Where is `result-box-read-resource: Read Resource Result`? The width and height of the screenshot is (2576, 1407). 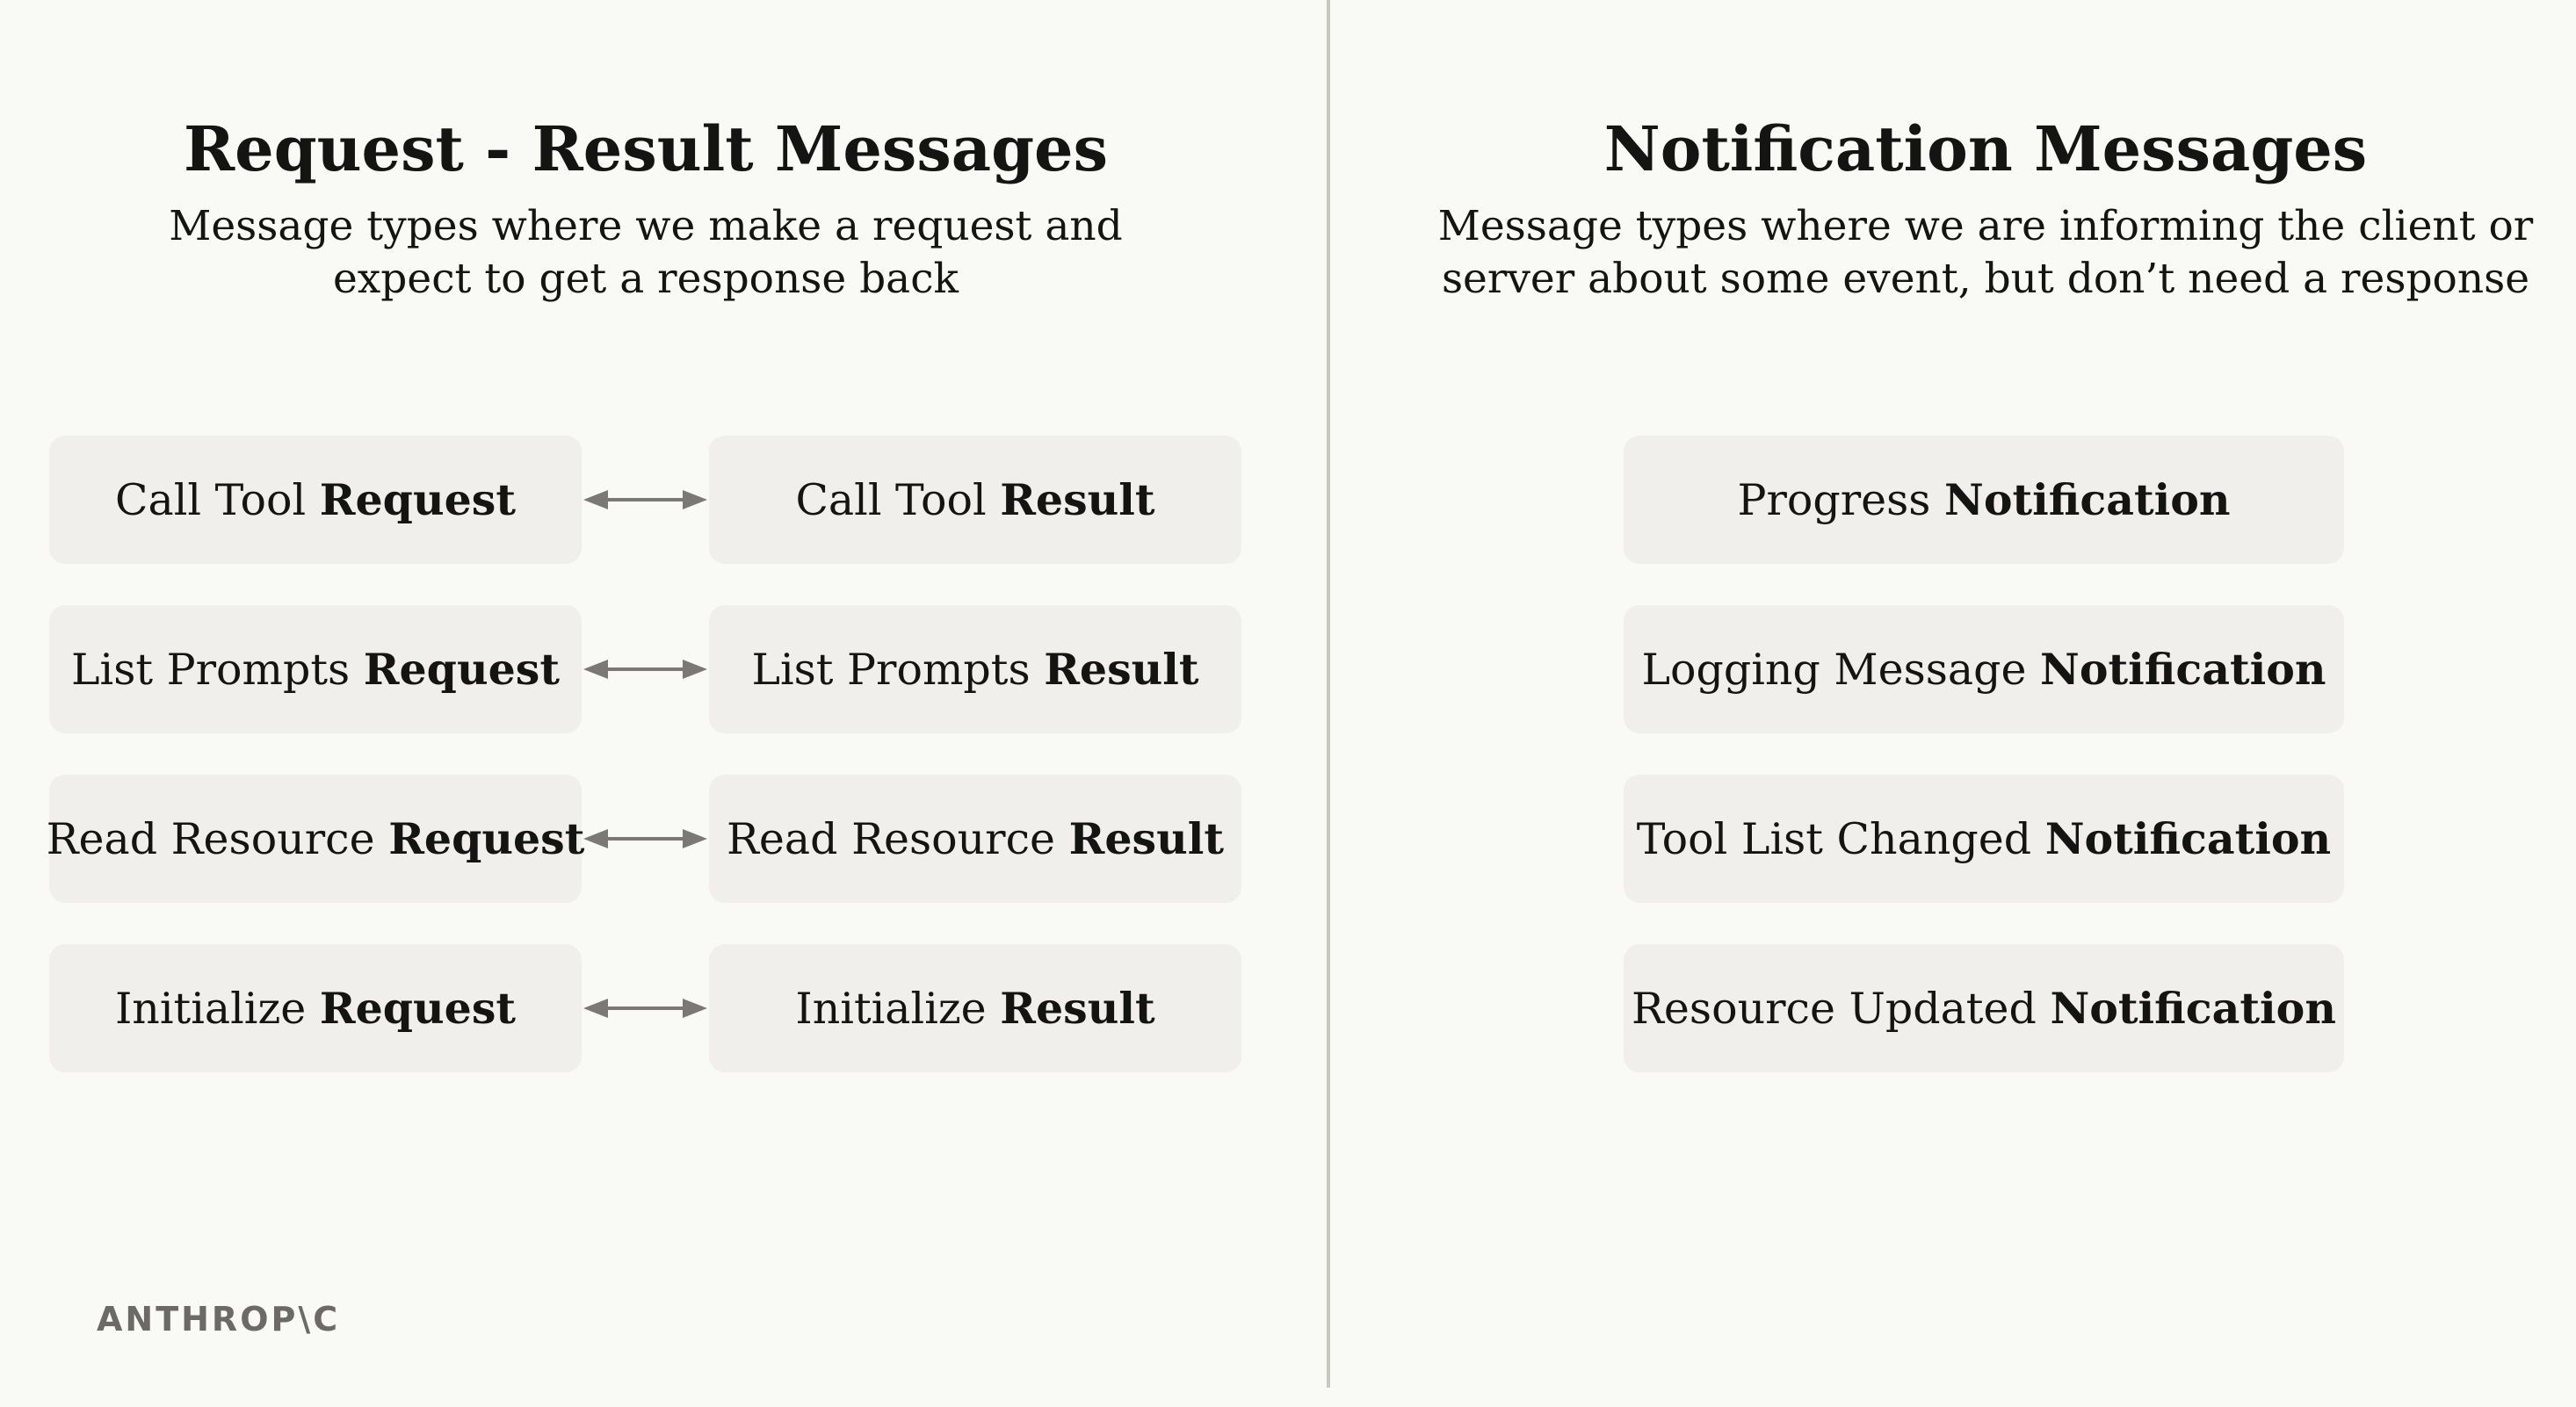 result-box-read-resource: Read Resource Result is located at coordinates (975, 839).